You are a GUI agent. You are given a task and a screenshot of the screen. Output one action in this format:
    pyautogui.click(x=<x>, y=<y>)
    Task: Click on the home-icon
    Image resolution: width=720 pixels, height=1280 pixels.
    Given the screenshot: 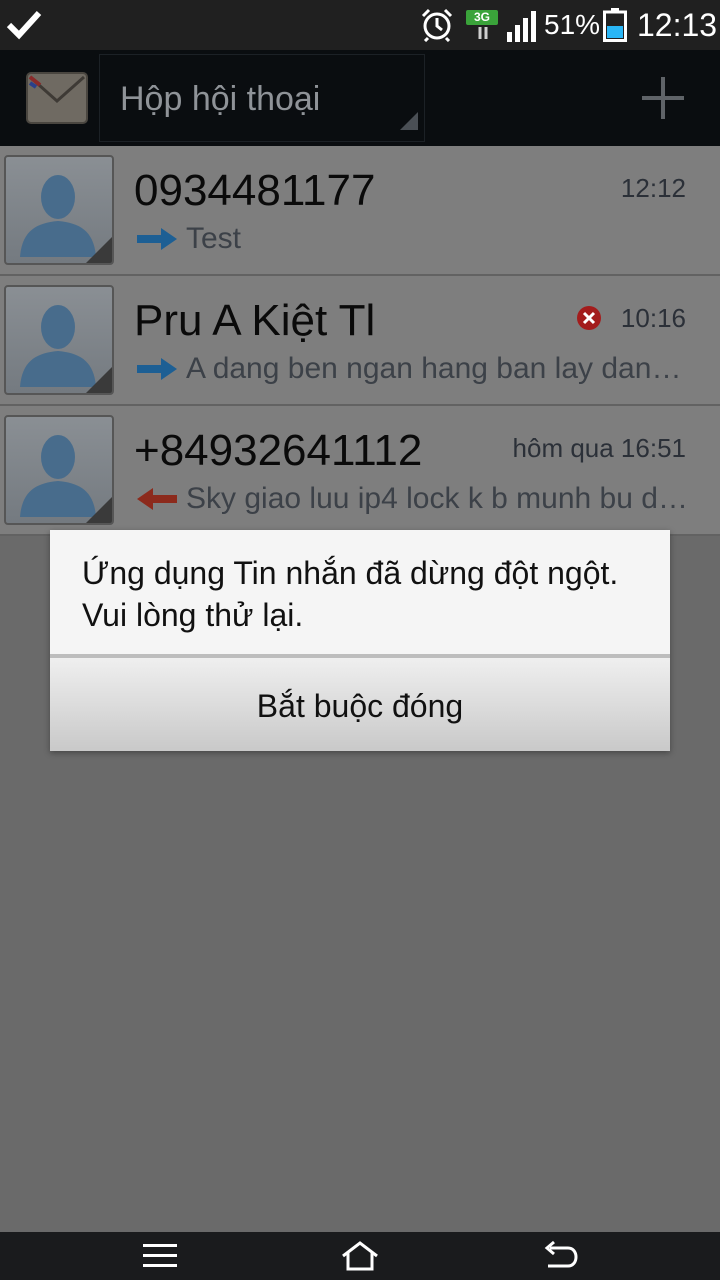 What is the action you would take?
    pyautogui.click(x=360, y=1258)
    